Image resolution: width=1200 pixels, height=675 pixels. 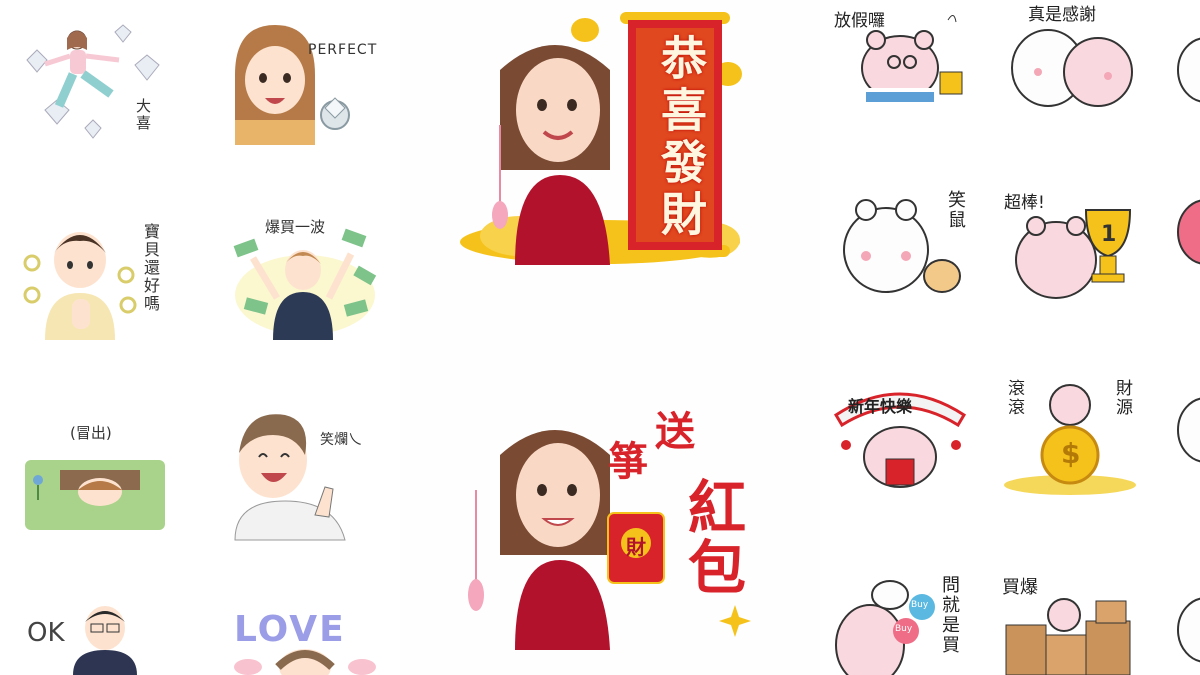 I want to click on sticker-label: OK, so click(x=46, y=633).